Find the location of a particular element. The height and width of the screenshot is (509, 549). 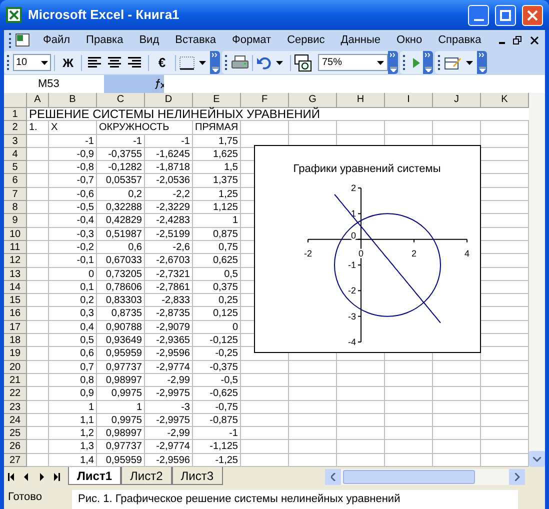

table-cell: -2,7321 is located at coordinates (173, 274).